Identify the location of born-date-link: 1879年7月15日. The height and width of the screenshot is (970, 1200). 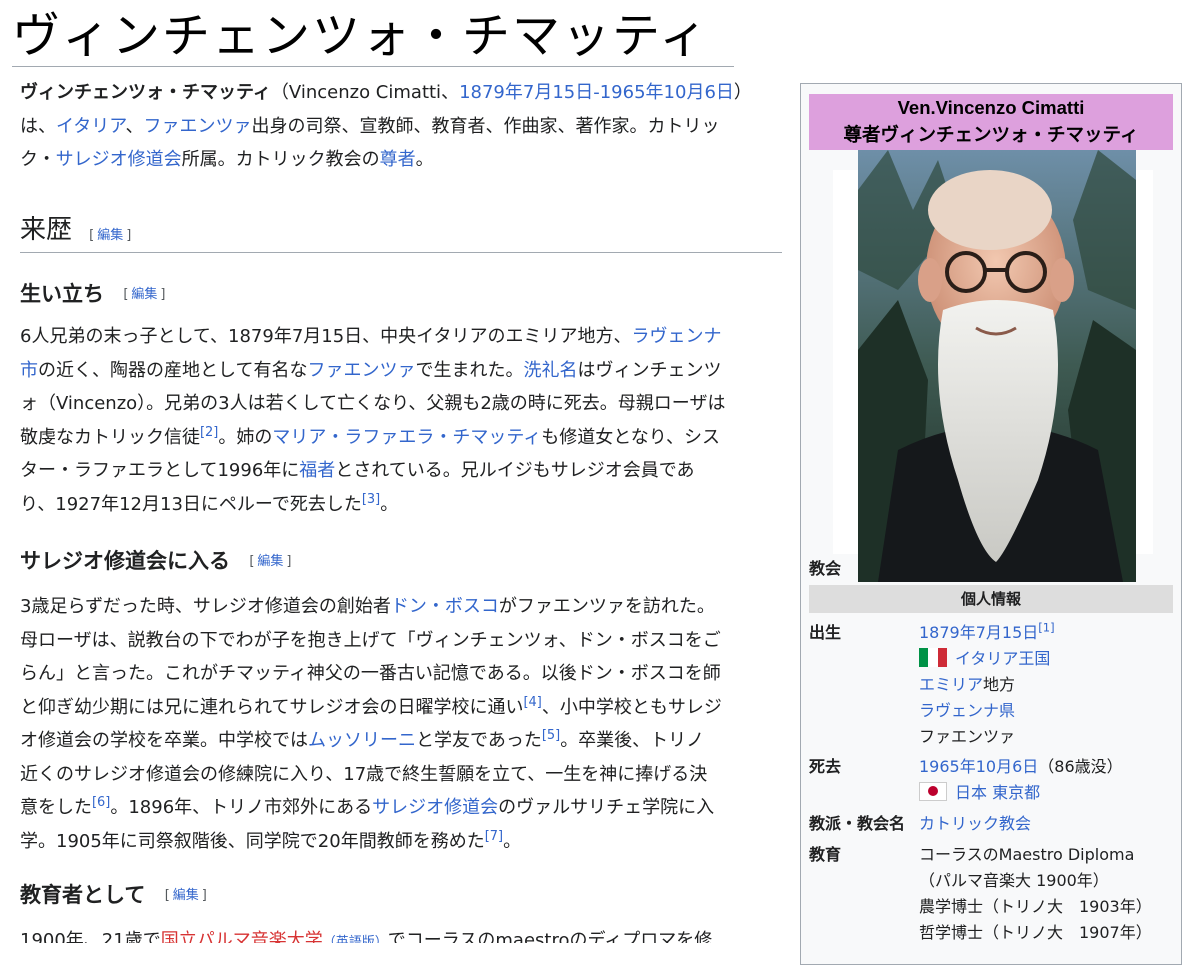
(978, 632).